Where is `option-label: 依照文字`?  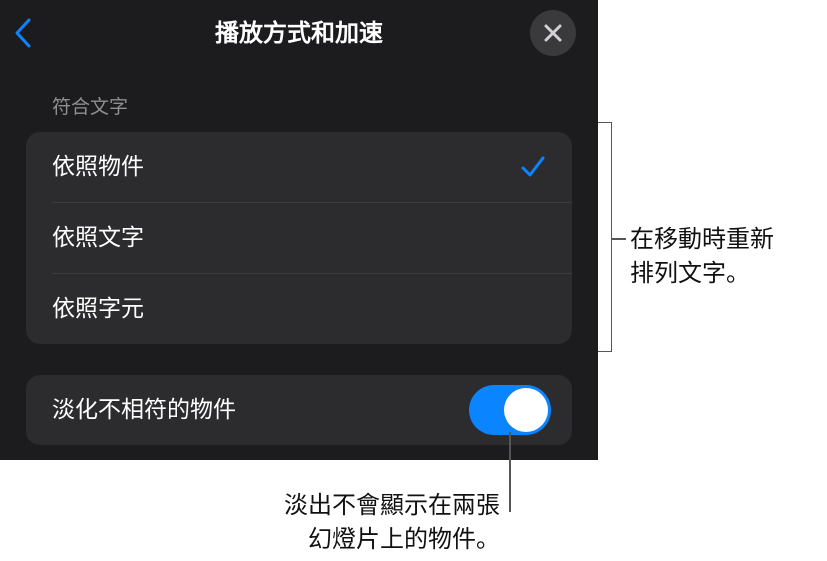
option-label: 依照文字 is located at coordinates (98, 238).